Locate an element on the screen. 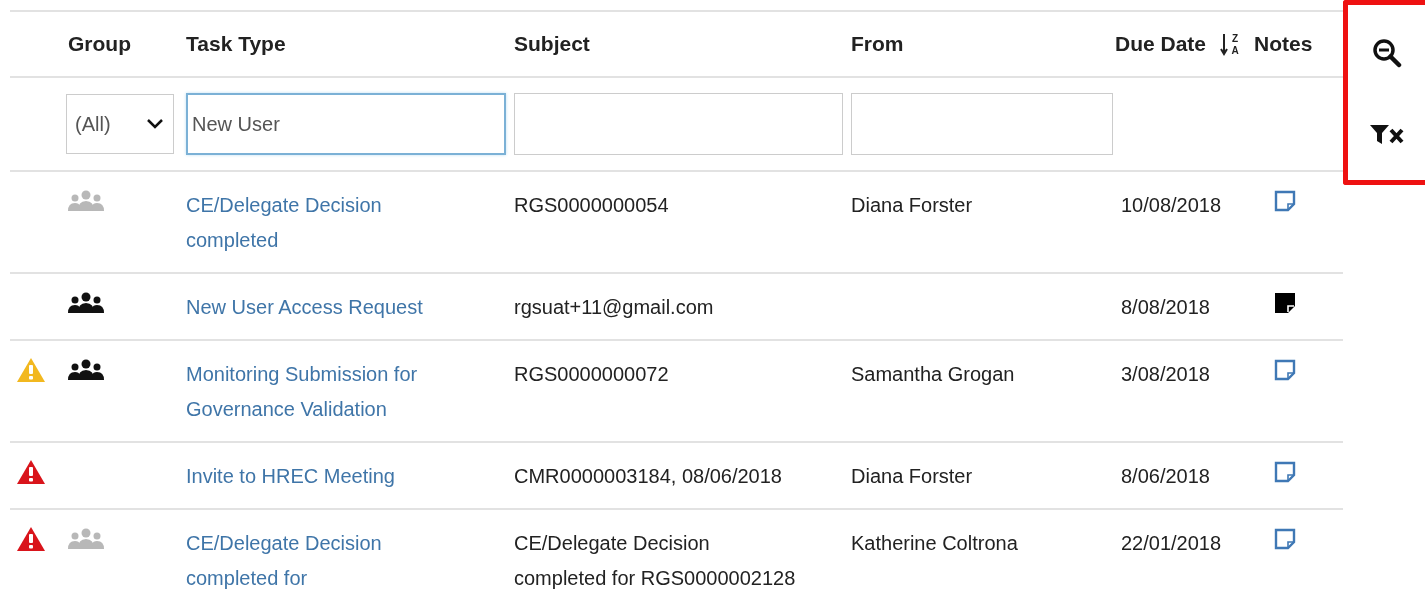  chevron-down-icon is located at coordinates (155, 124).